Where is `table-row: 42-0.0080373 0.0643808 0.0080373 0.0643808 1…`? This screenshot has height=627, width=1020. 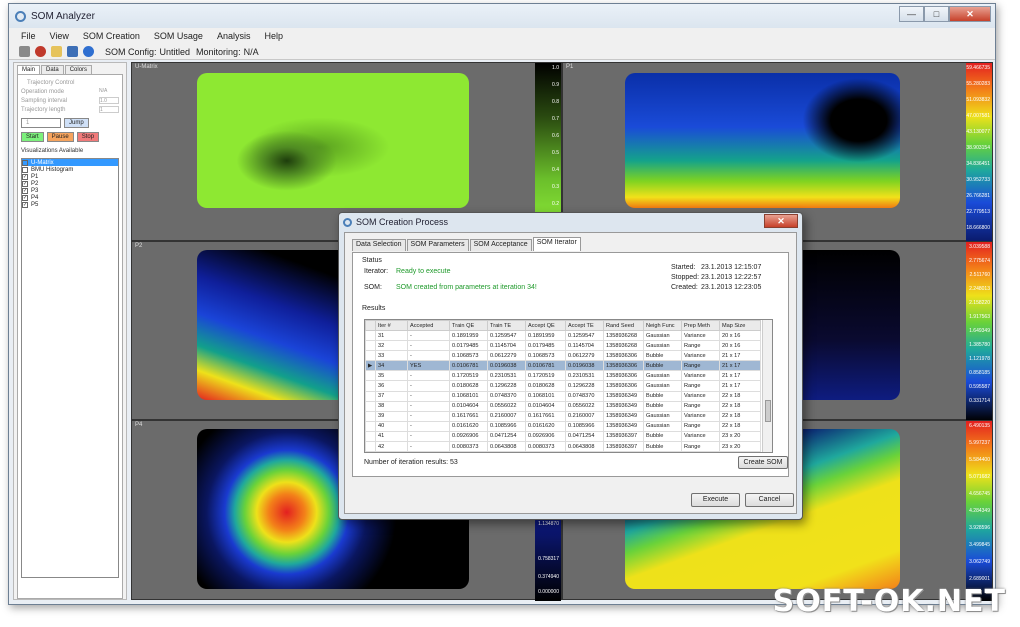 table-row: 42-0.0080373 0.0643808 0.0080373 0.0643808 1… is located at coordinates (563, 446).